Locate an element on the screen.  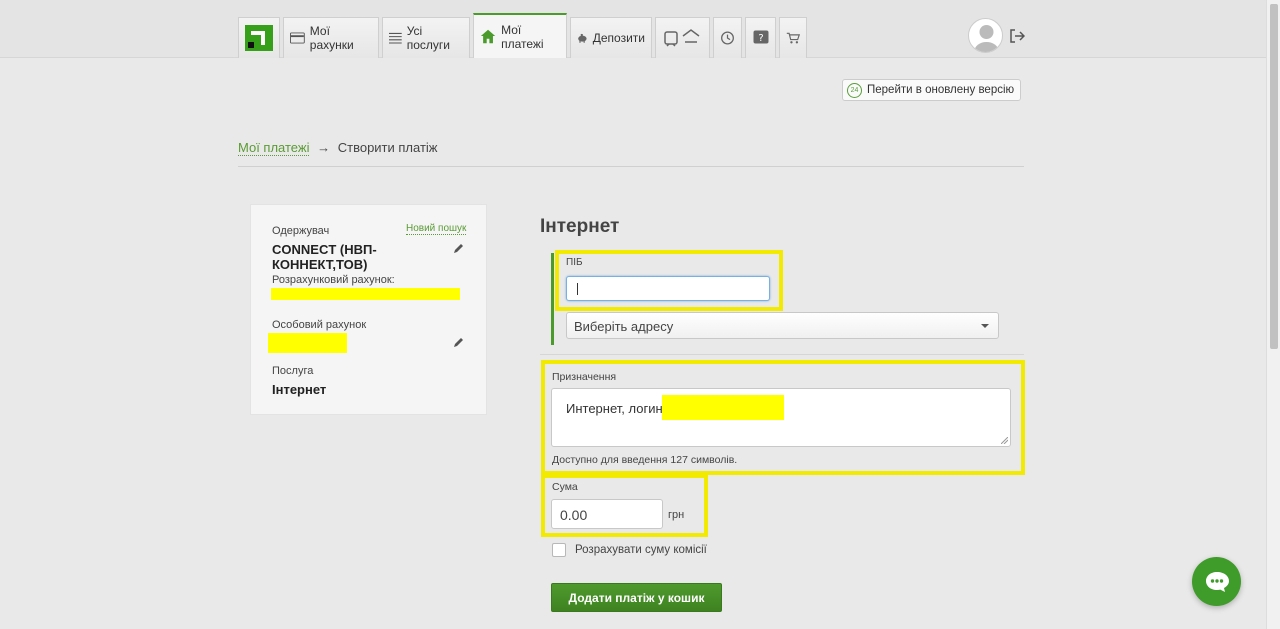
new-version-label: Перейти в оновлену версію is located at coordinates (941, 90).